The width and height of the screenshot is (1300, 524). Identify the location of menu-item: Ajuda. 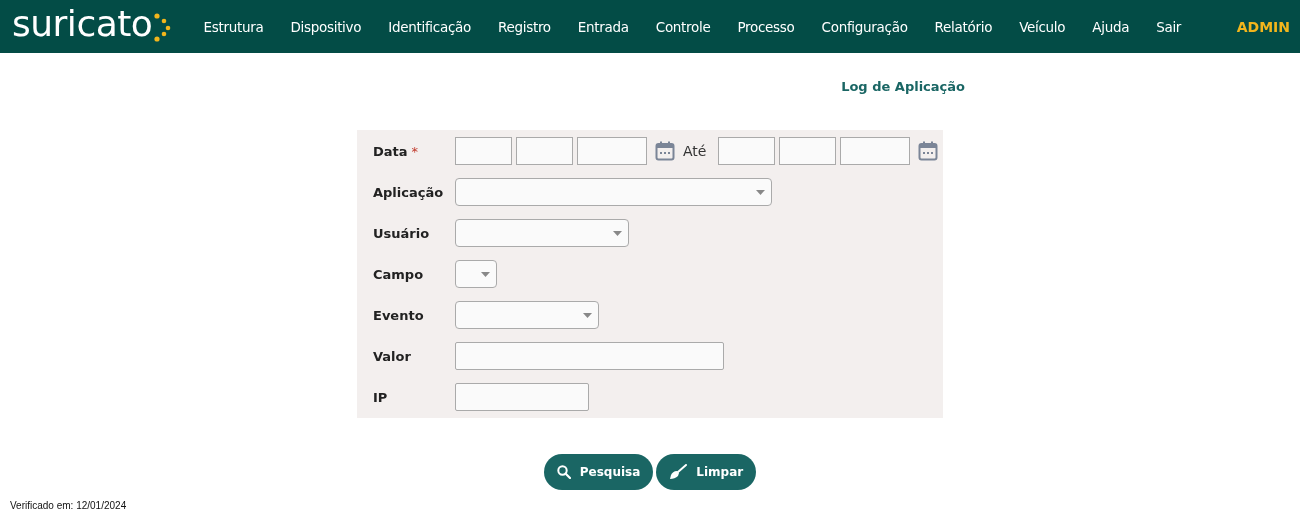
(1110, 26).